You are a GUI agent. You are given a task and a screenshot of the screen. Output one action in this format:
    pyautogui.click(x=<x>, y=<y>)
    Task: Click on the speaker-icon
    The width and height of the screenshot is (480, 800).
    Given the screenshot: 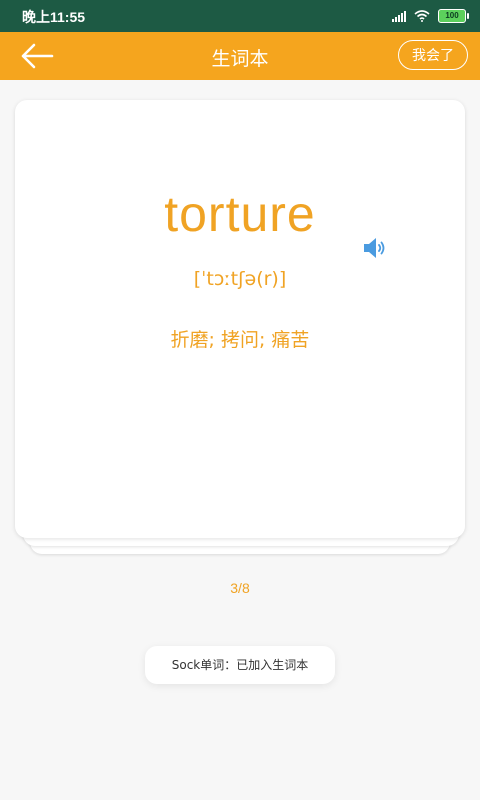 What is the action you would take?
    pyautogui.click(x=375, y=248)
    